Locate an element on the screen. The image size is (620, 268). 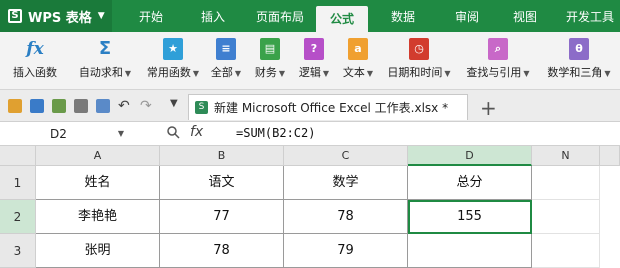
document-tab: S 新建 Microsoft Office Excel 工作表.xlsx * is located at coordinates (328, 107).